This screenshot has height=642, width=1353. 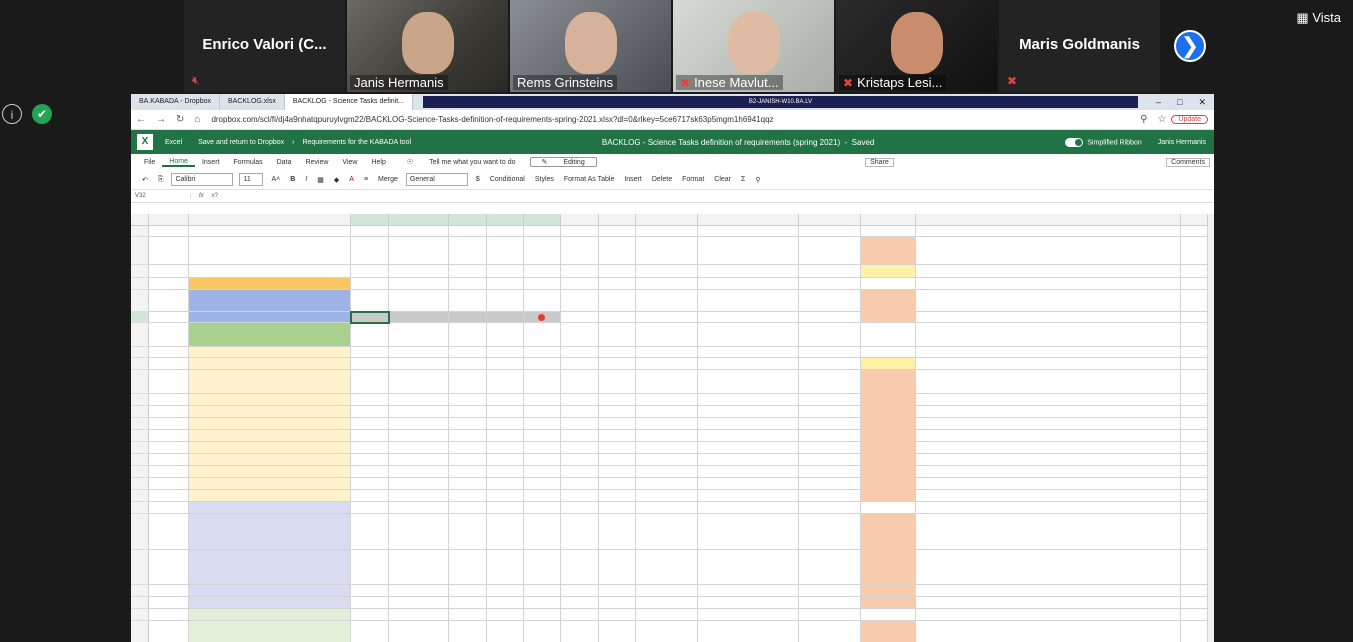 What do you see at coordinates (1211, 428) in the screenshot?
I see `vertical-scrollbar` at bounding box center [1211, 428].